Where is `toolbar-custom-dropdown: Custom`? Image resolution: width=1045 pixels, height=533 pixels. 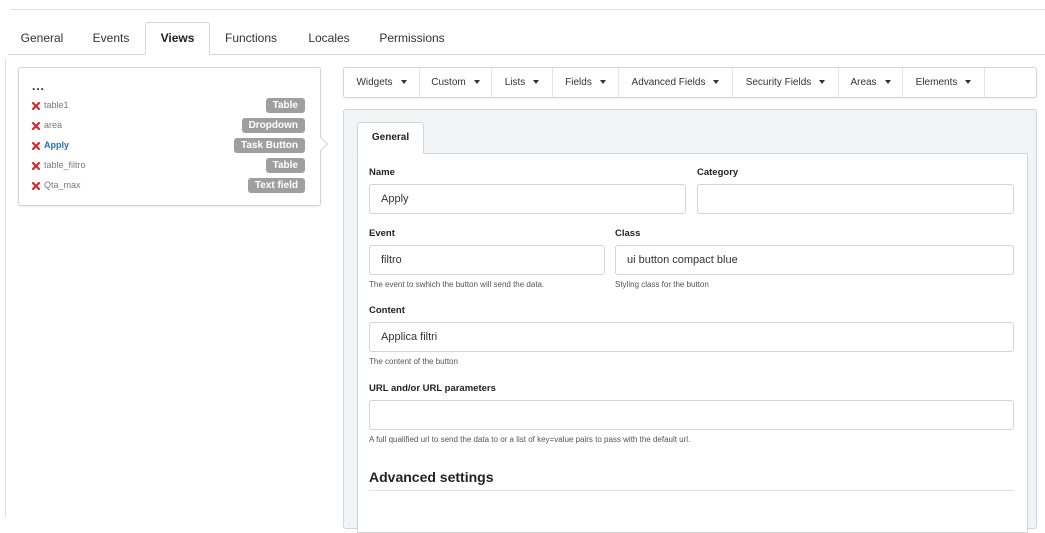 toolbar-custom-dropdown: Custom is located at coordinates (456, 82).